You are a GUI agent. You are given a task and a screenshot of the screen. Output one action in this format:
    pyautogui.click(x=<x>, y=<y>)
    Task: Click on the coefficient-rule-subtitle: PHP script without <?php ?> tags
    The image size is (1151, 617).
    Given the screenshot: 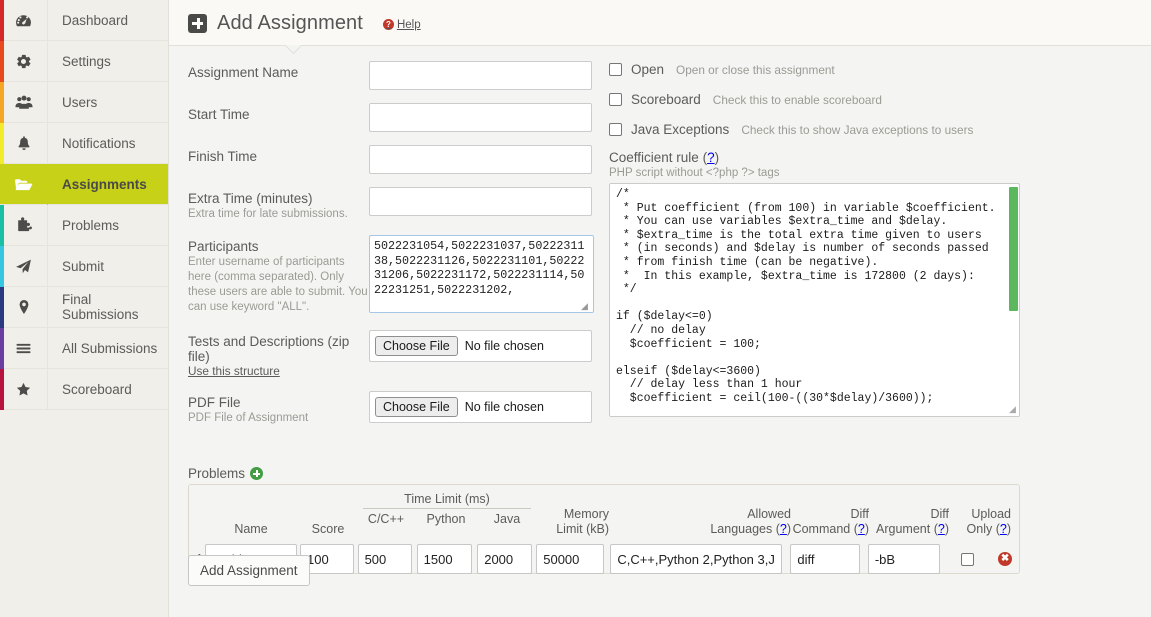 What is the action you would take?
    pyautogui.click(x=694, y=173)
    